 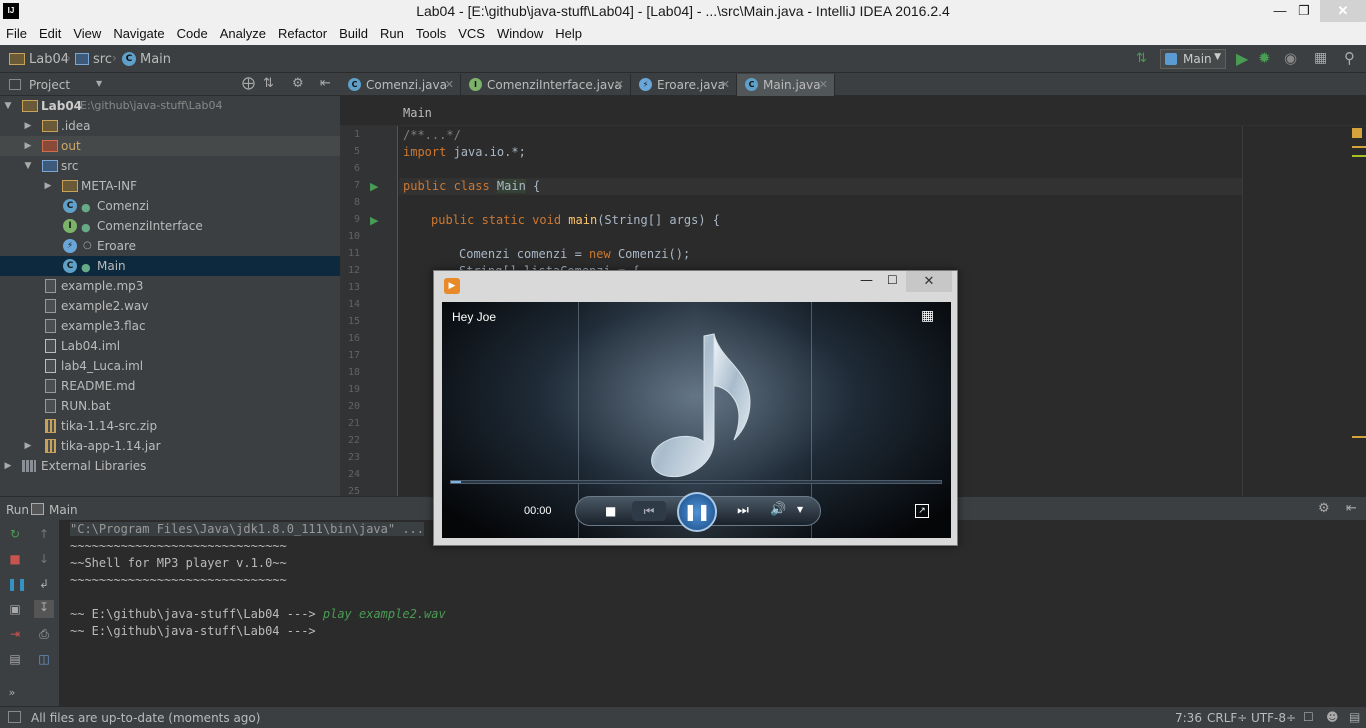 What do you see at coordinates (170, 166) in the screenshot?
I see `tree-item-src: ▼ src` at bounding box center [170, 166].